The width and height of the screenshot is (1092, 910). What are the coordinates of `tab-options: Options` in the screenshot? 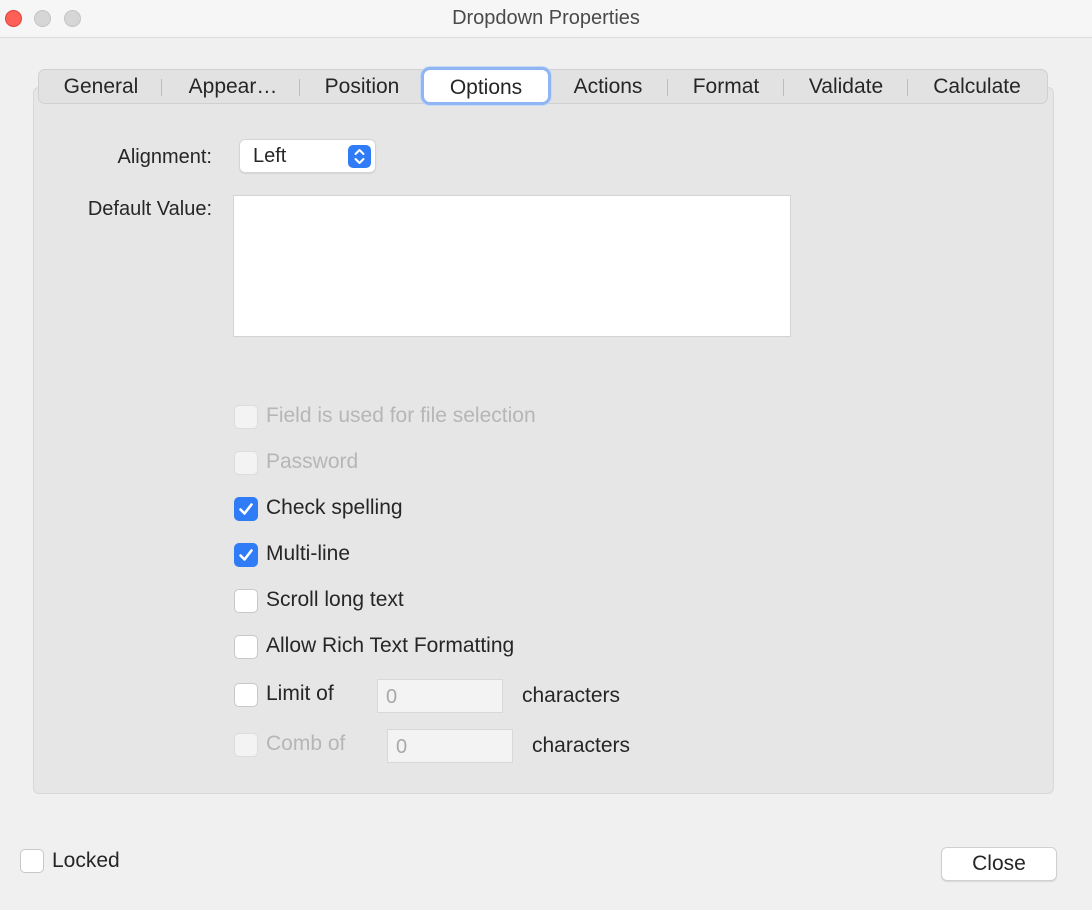 It's located at (486, 86).